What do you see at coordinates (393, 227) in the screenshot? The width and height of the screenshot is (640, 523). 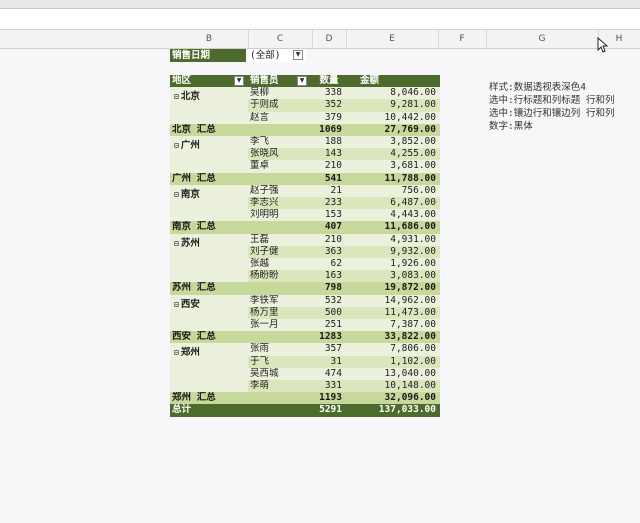 I see `subtotal-amount: 11,686.00` at bounding box center [393, 227].